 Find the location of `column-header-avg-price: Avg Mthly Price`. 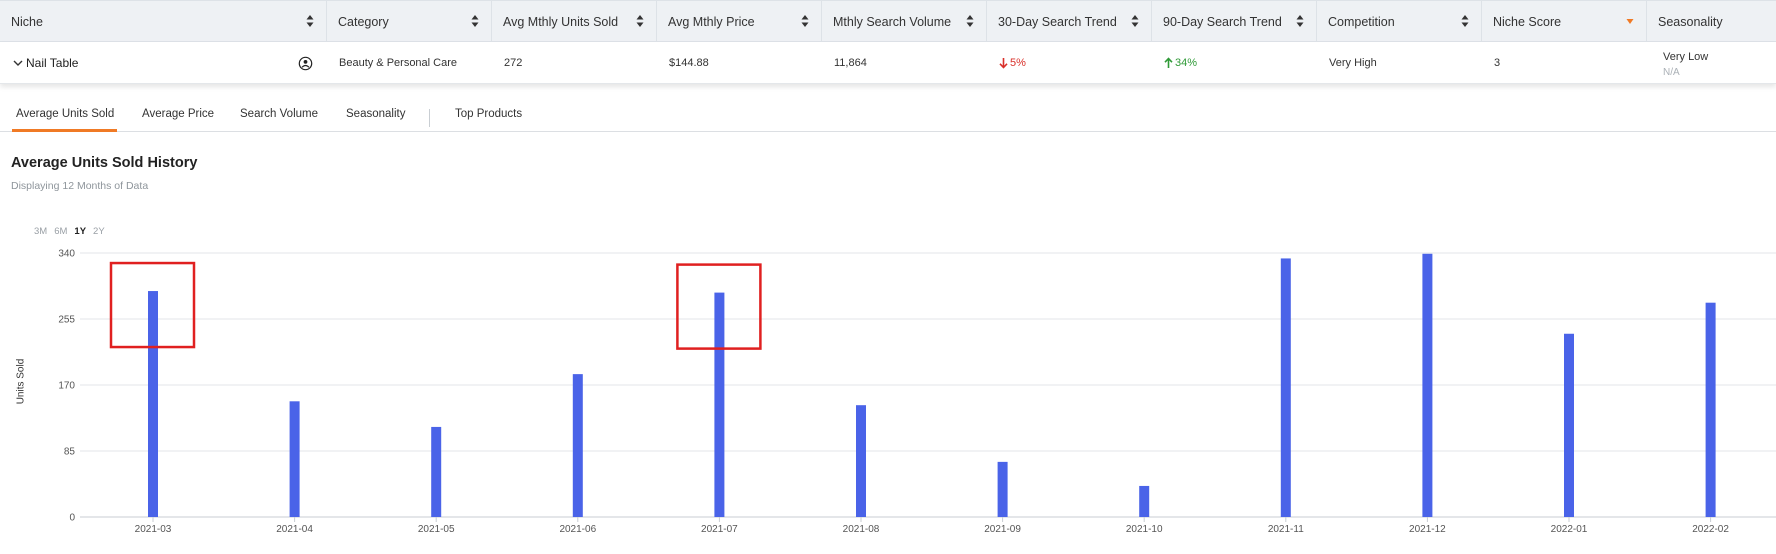

column-header-avg-price: Avg Mthly Price is located at coordinates (739, 22).